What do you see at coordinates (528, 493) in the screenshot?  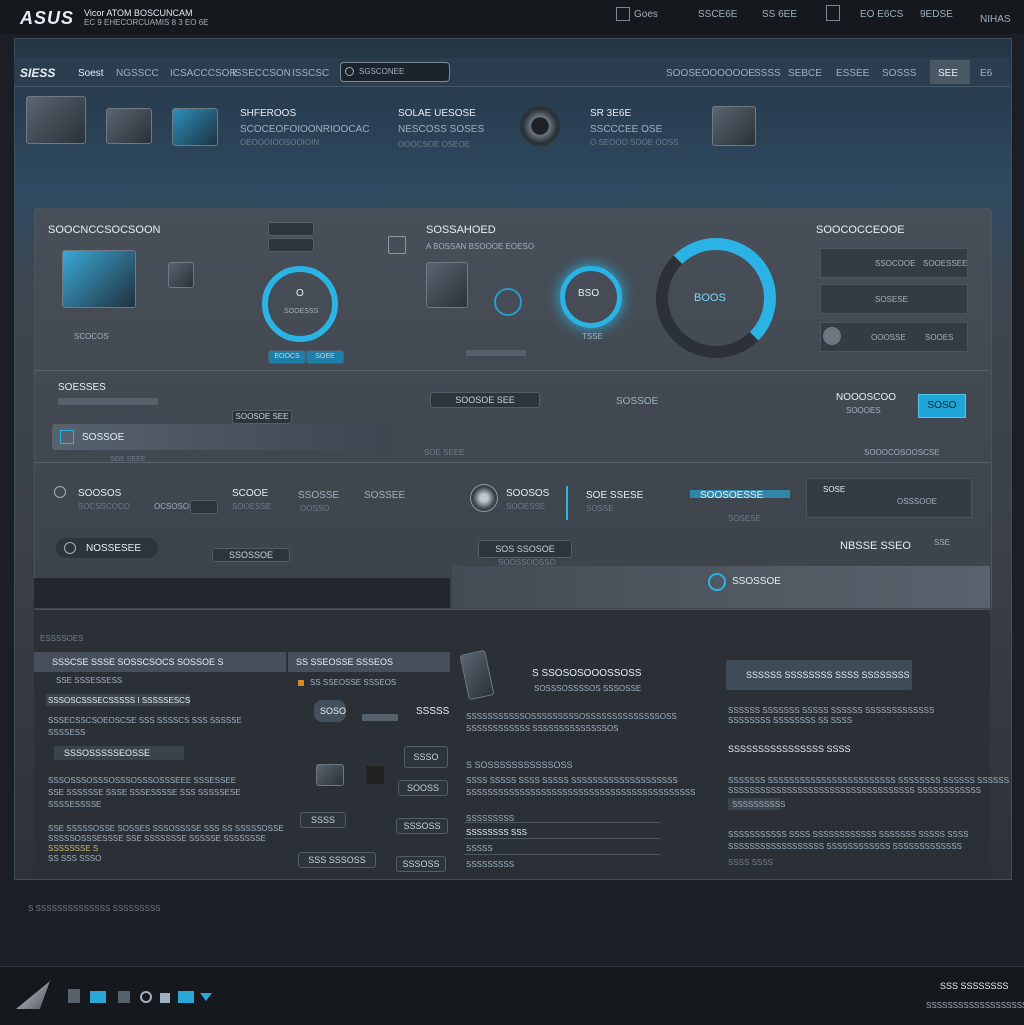 I see `stat-5-title: SOOSOS` at bounding box center [528, 493].